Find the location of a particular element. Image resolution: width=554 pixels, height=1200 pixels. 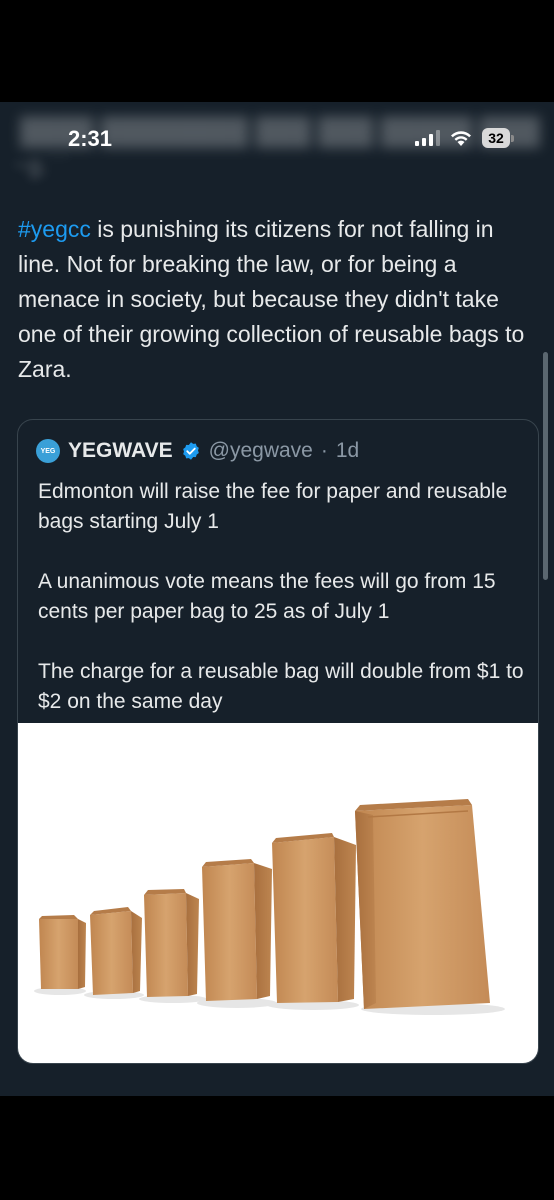

battery-level: 32 is located at coordinates (496, 138).